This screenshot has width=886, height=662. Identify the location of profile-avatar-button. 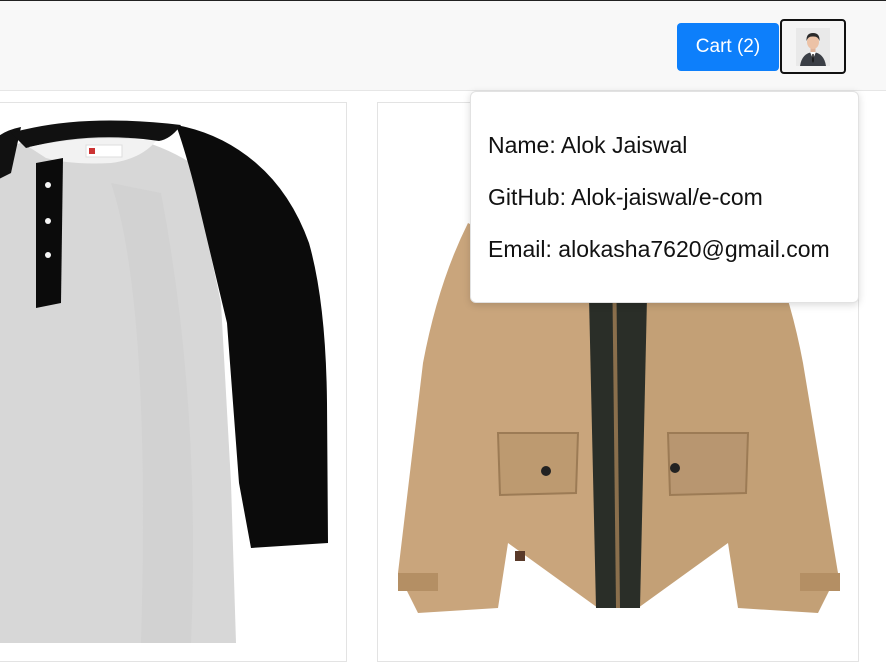
(813, 46).